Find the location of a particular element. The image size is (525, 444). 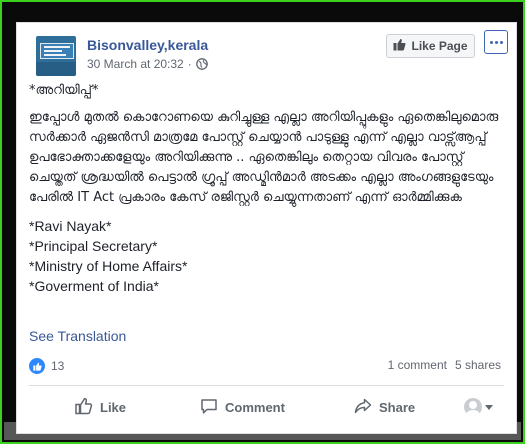

comment-count-link: 1 comment is located at coordinates (417, 365).